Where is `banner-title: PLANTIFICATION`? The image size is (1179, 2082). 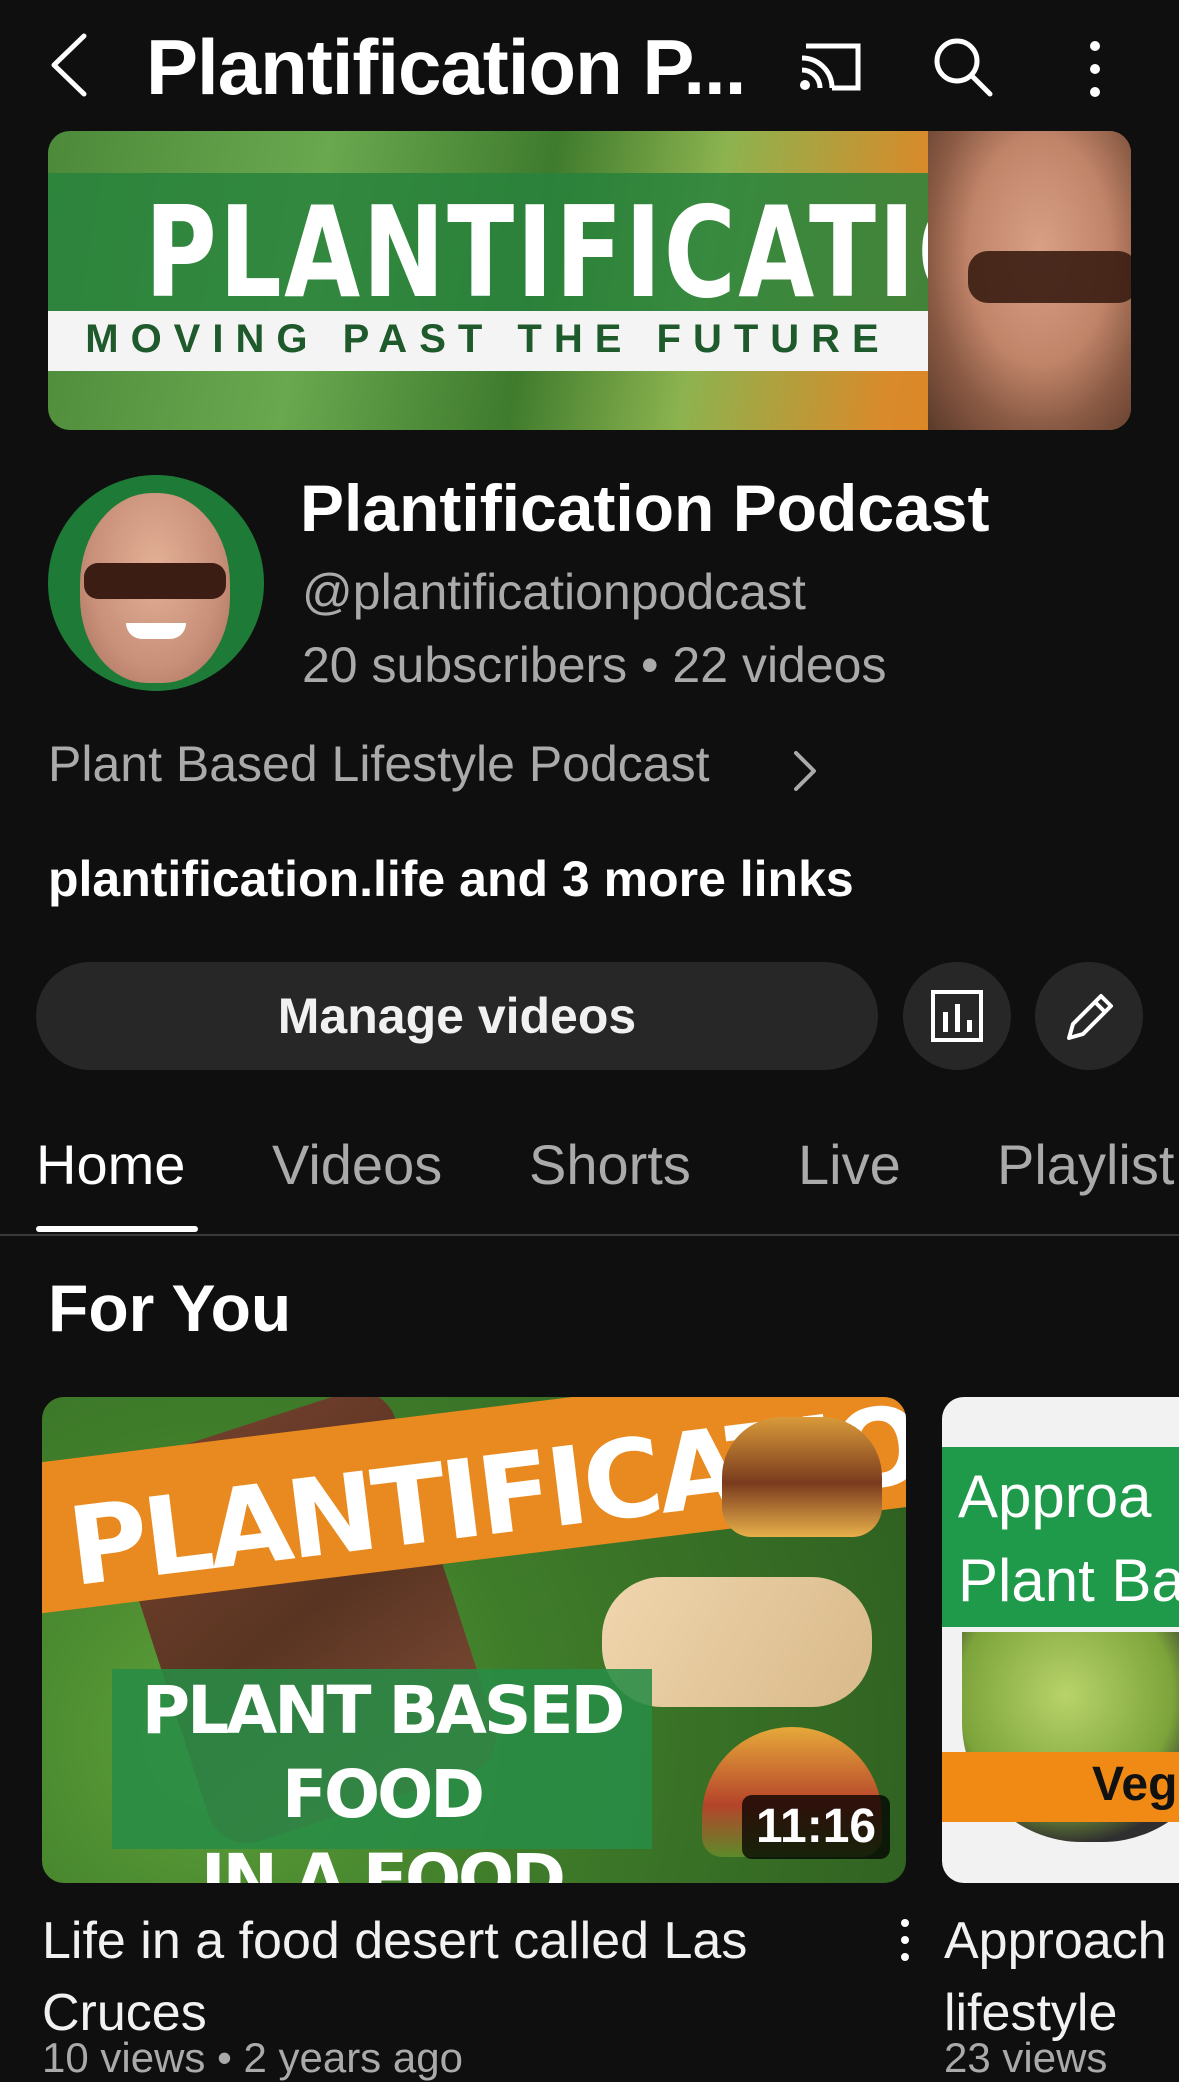 banner-title: PLANTIFICATION is located at coordinates (616, 252).